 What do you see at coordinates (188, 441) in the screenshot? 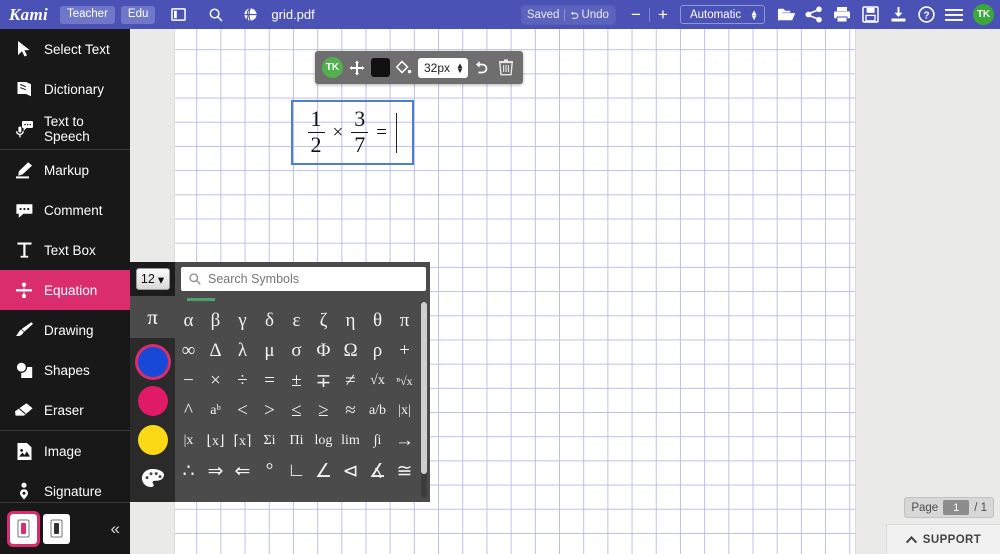
I see `symbol-button: |x` at bounding box center [188, 441].